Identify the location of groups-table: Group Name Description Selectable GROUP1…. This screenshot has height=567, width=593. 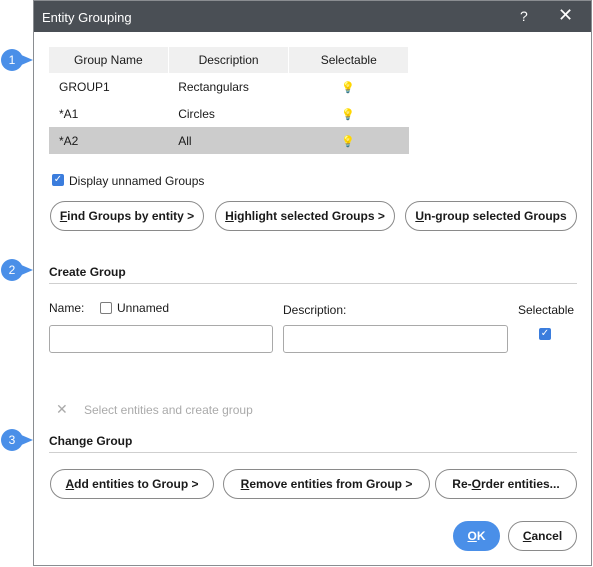
(229, 100).